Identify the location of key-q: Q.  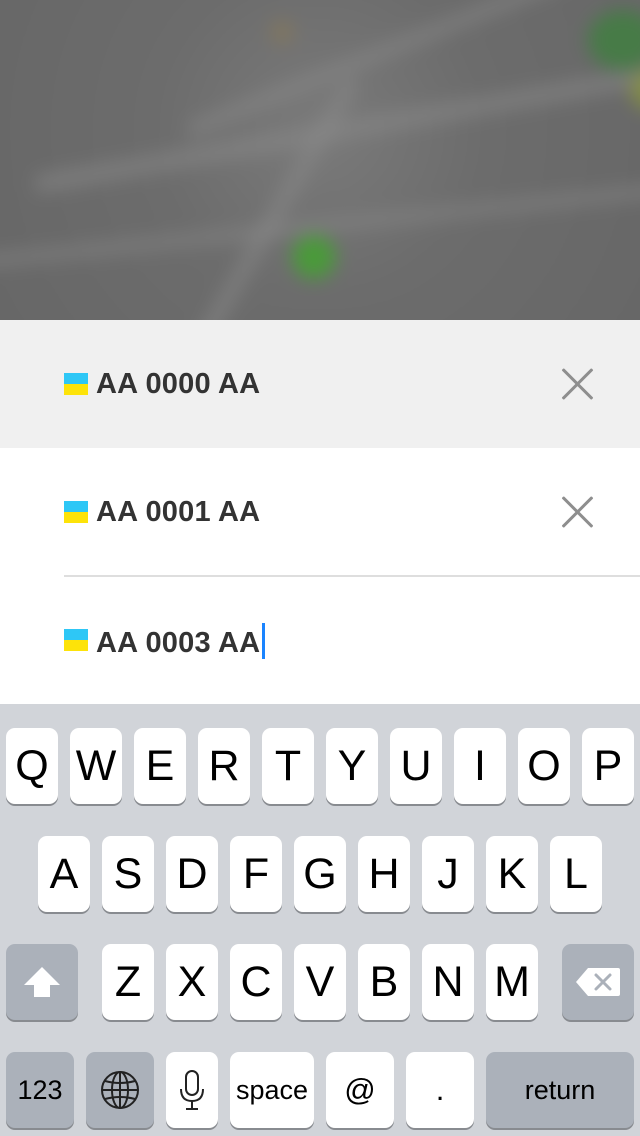
(32, 766).